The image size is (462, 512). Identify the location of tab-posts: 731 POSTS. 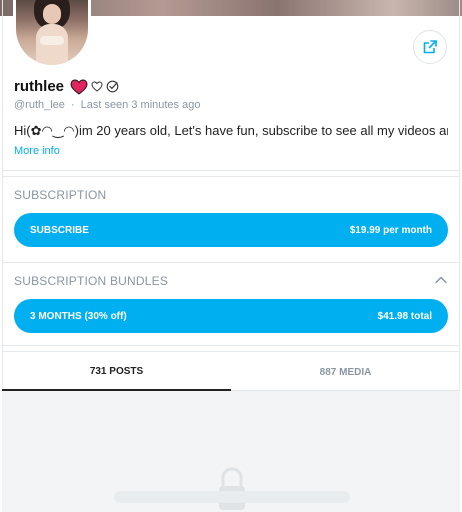
(116, 372).